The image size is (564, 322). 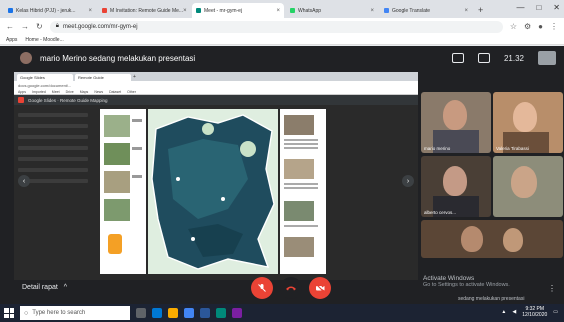 I want to click on search-icon: ○, so click(x=26, y=313).